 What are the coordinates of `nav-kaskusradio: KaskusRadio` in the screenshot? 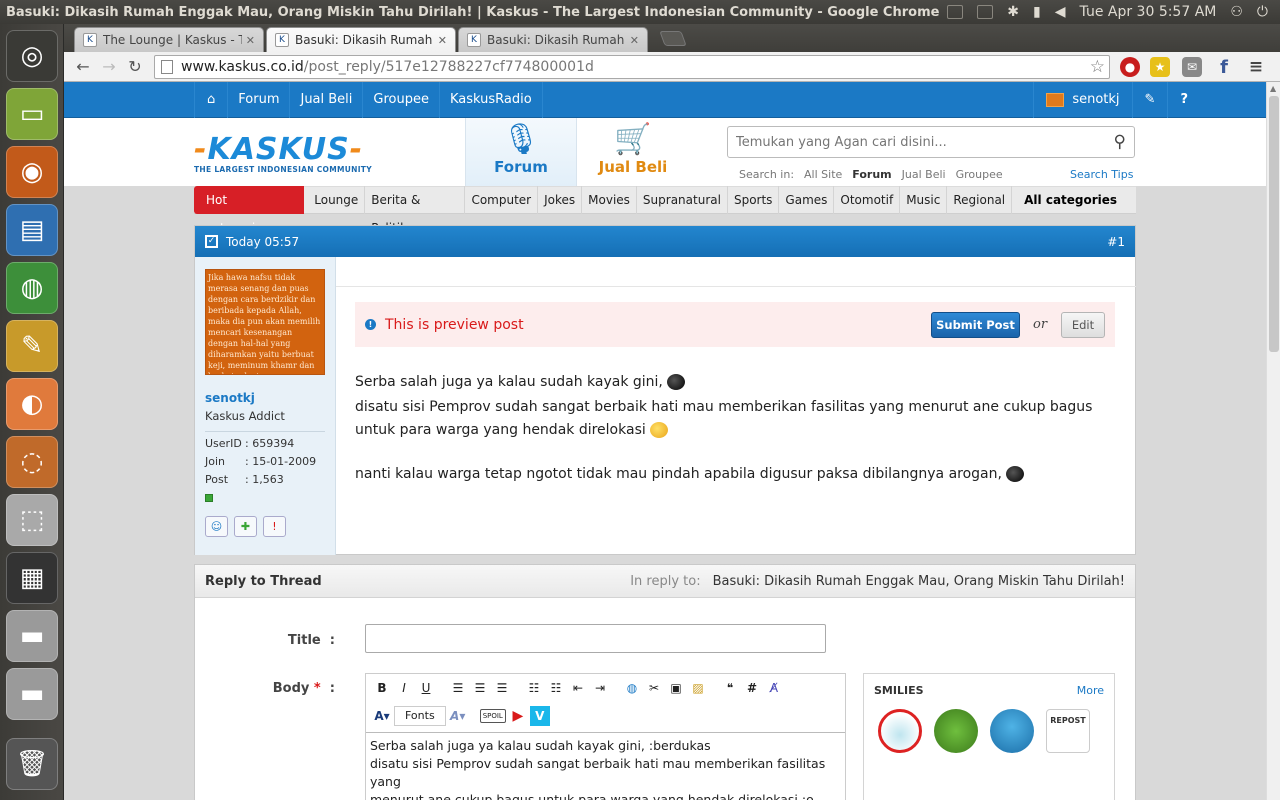 It's located at (491, 100).